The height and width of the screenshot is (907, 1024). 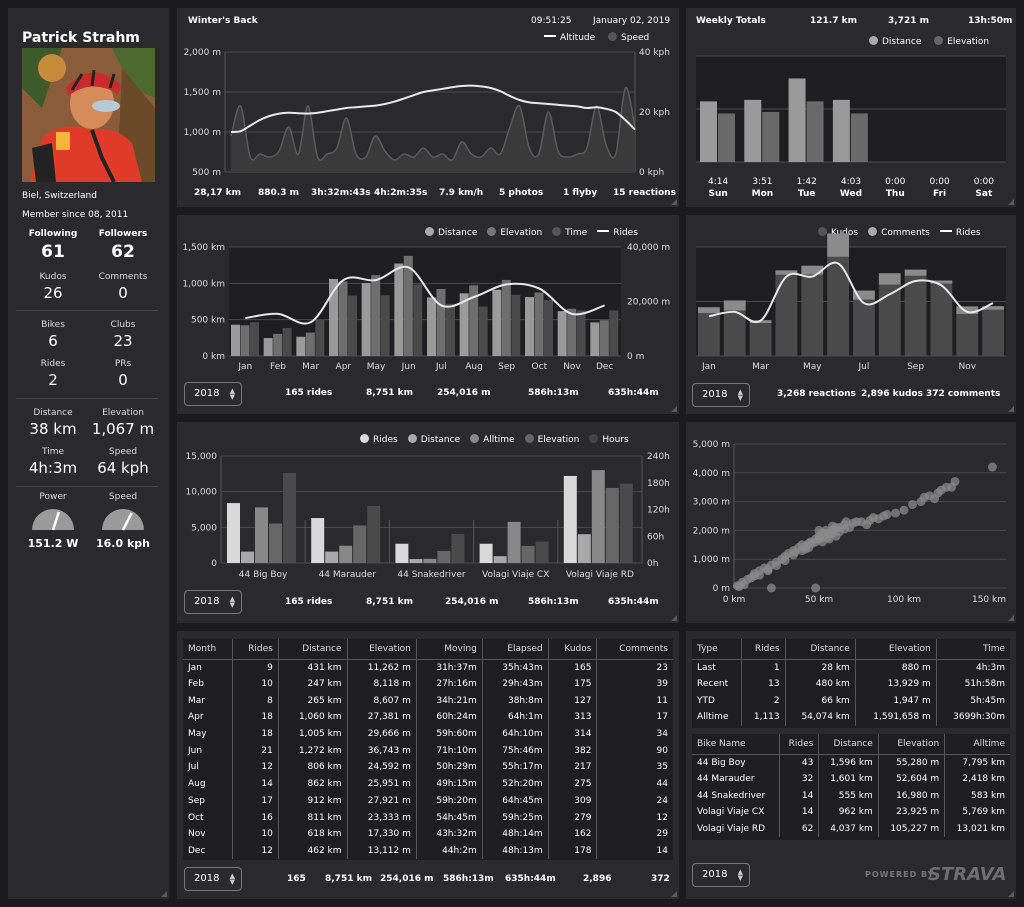 I want to click on table-cell: 59h:25m, so click(x=515, y=817).